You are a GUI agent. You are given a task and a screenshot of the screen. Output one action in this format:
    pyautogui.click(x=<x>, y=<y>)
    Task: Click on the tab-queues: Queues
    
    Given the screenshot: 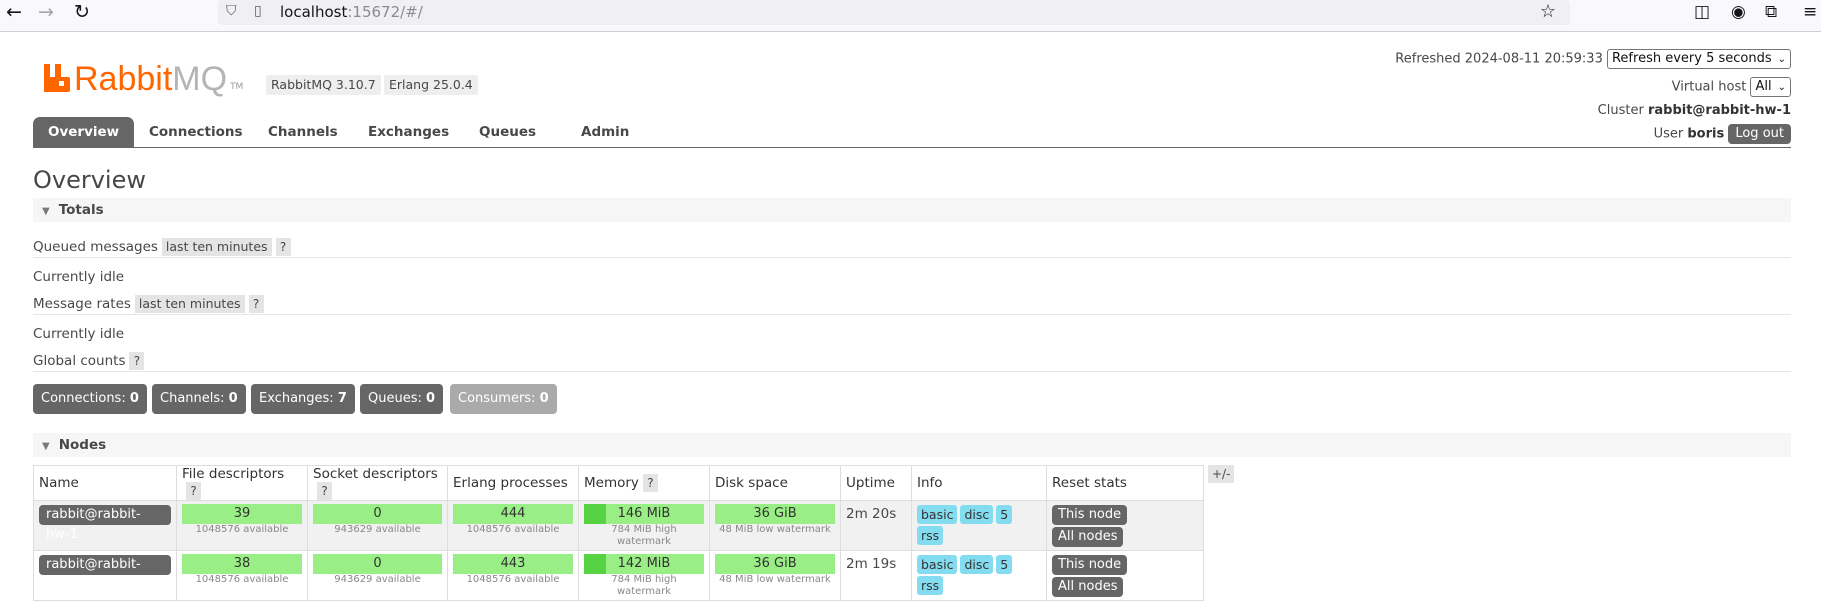 What is the action you would take?
    pyautogui.click(x=507, y=132)
    